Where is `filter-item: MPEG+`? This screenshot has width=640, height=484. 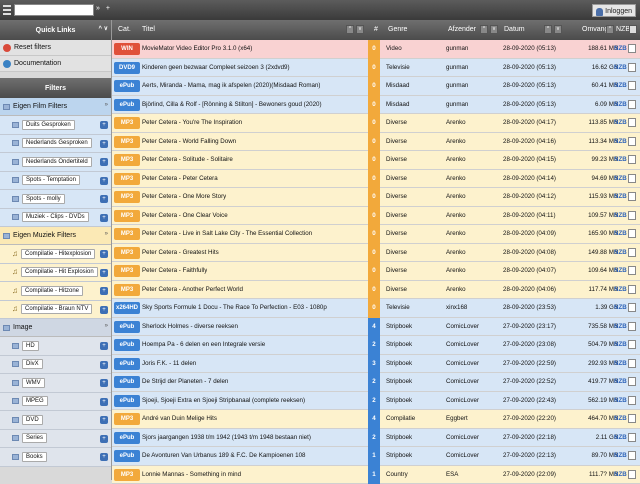
filter-item: MPEG+ is located at coordinates (55, 402).